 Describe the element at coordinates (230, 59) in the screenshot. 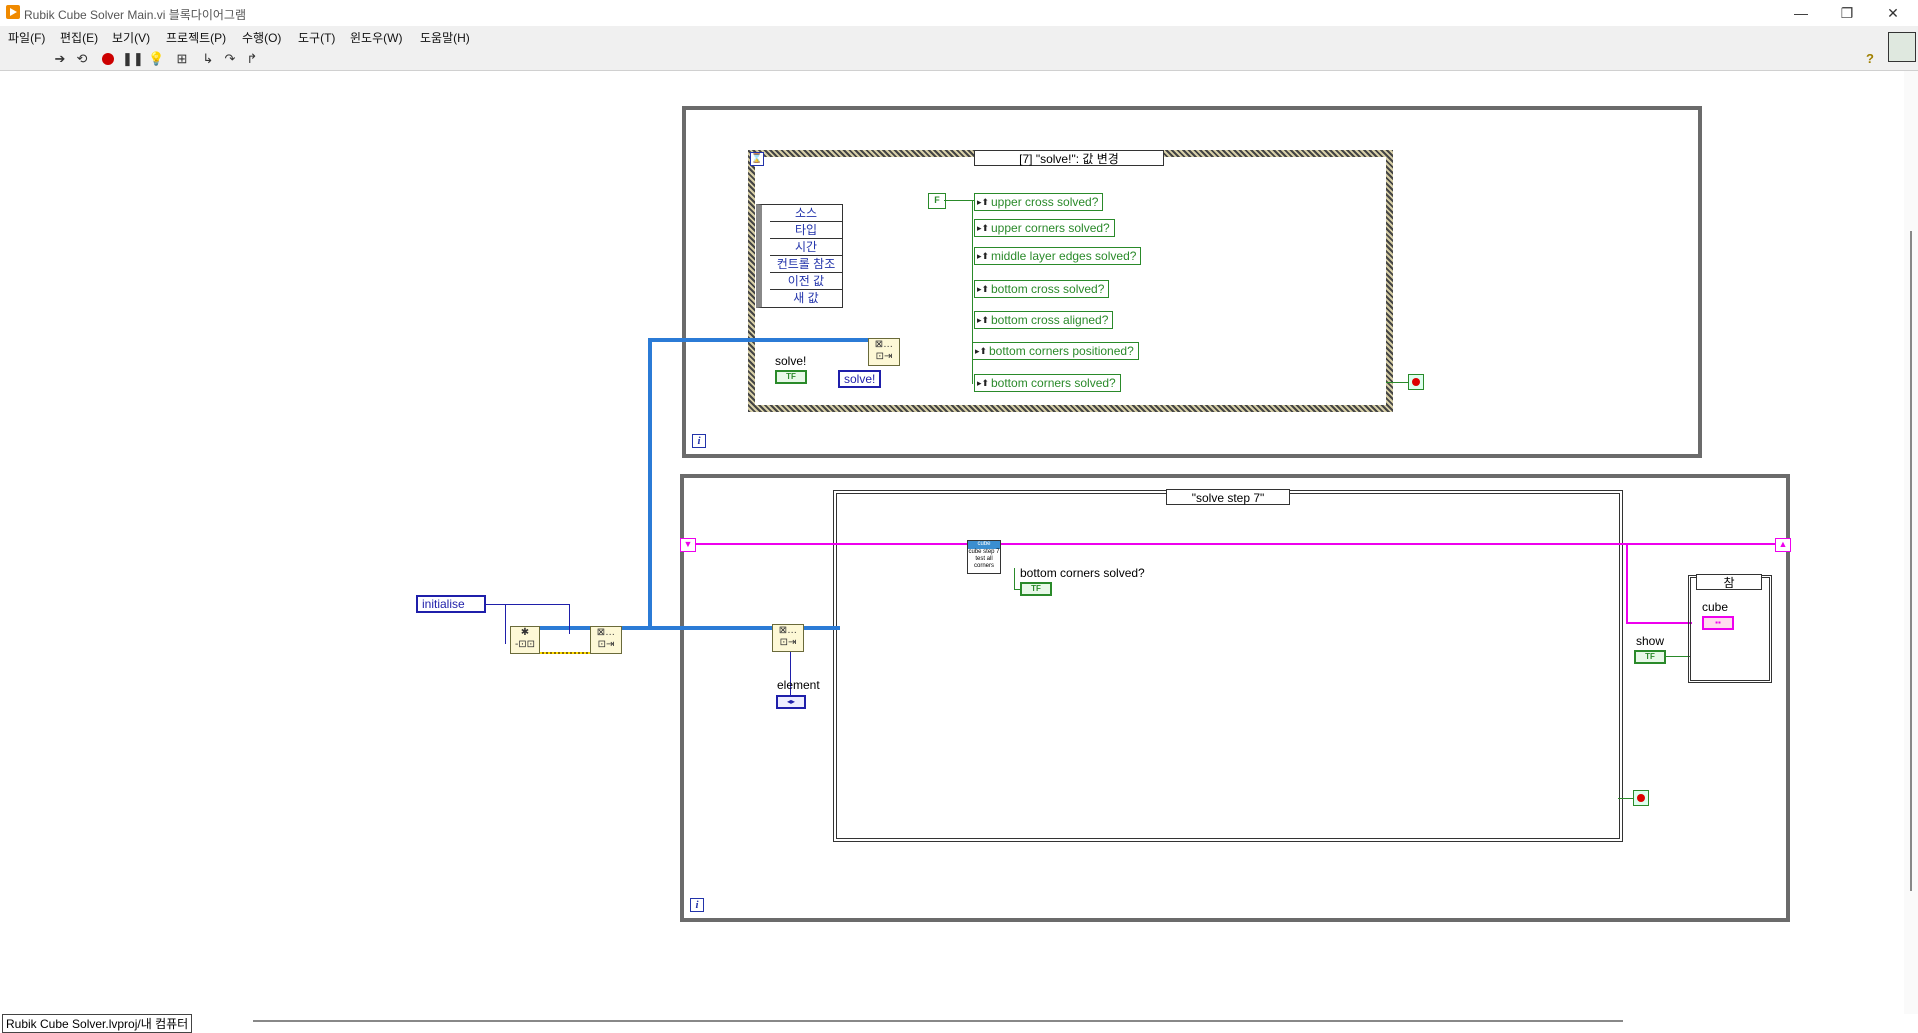

I see `step-over-icon: ↷` at that location.